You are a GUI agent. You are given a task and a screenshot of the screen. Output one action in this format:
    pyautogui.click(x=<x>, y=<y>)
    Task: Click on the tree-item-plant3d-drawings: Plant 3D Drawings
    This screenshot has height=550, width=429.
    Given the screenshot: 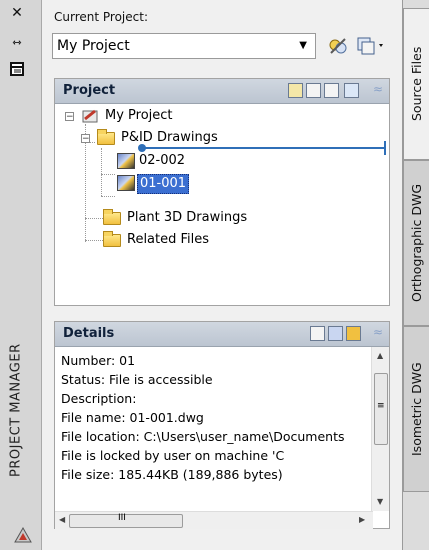 What is the action you would take?
    pyautogui.click(x=220, y=218)
    